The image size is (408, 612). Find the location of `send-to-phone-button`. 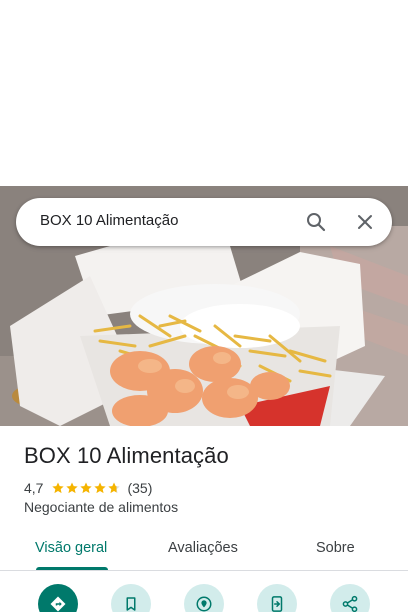

send-to-phone-button is located at coordinates (277, 598).